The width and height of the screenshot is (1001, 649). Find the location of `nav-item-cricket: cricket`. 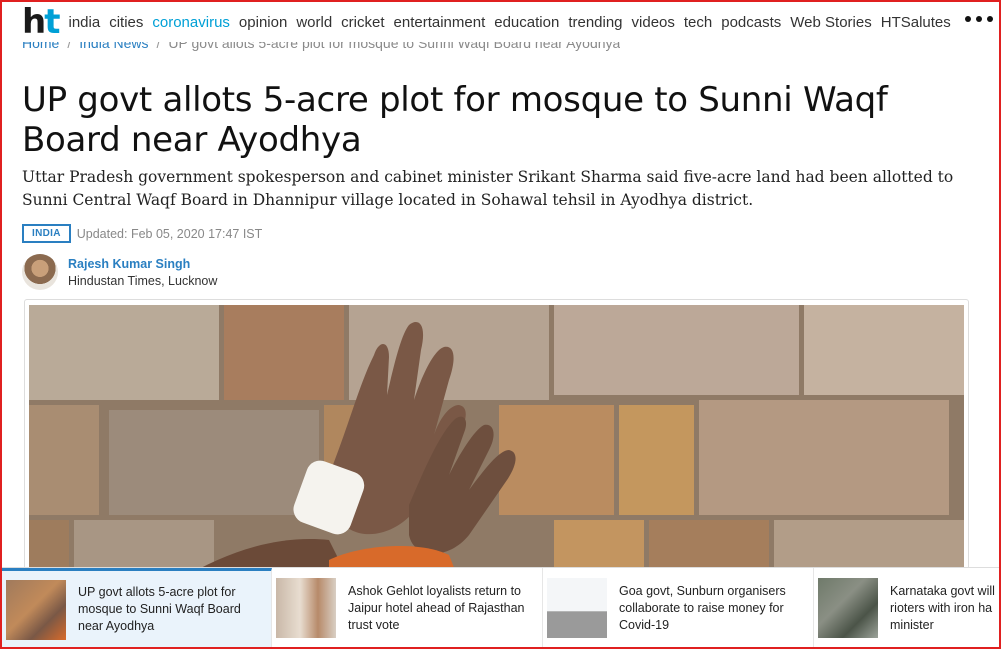

nav-item-cricket: cricket is located at coordinates (362, 22).